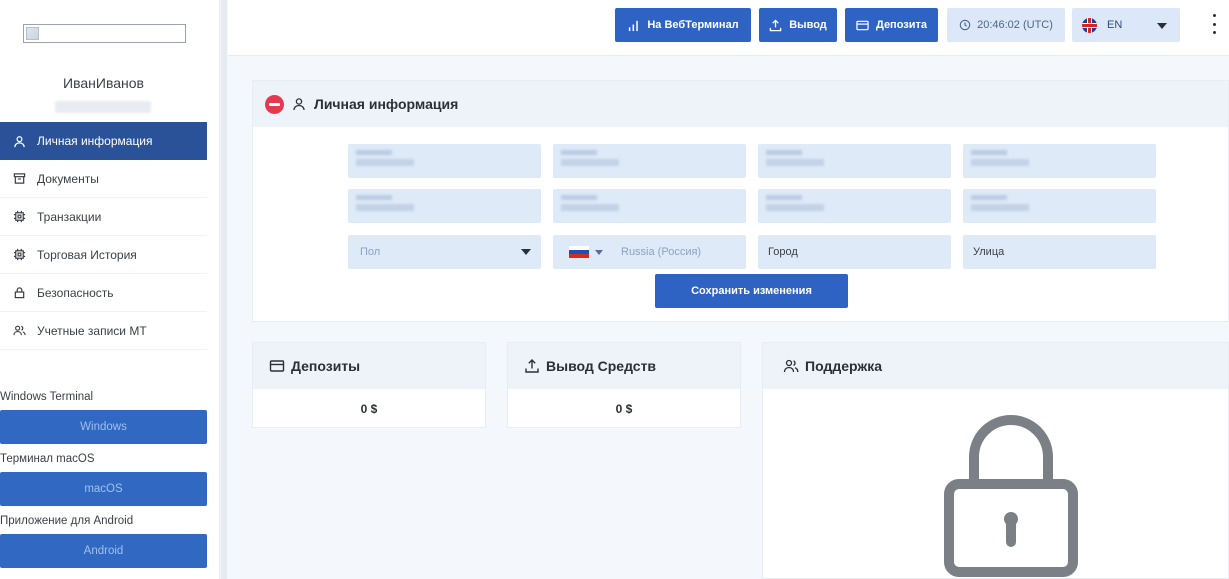 This screenshot has width=1229, height=579. I want to click on more-menu-icon, so click(1214, 24).